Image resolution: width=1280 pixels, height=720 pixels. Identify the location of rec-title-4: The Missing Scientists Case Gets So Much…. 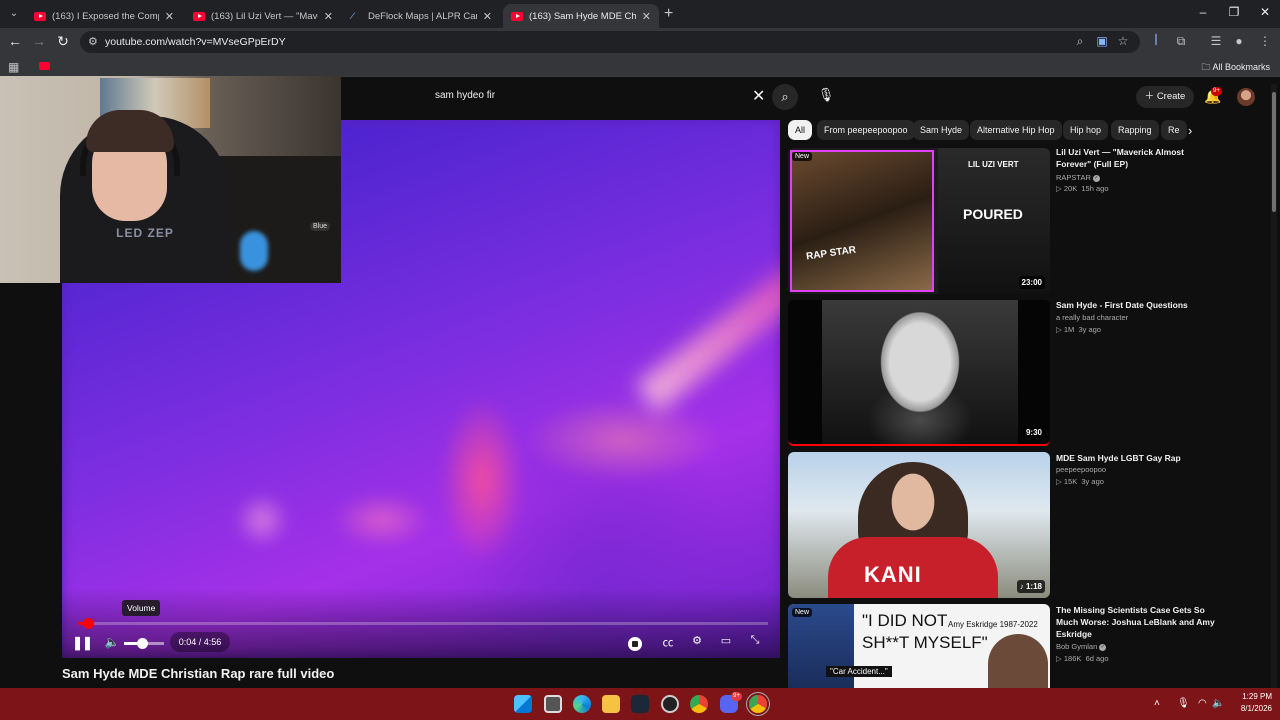
(1136, 622).